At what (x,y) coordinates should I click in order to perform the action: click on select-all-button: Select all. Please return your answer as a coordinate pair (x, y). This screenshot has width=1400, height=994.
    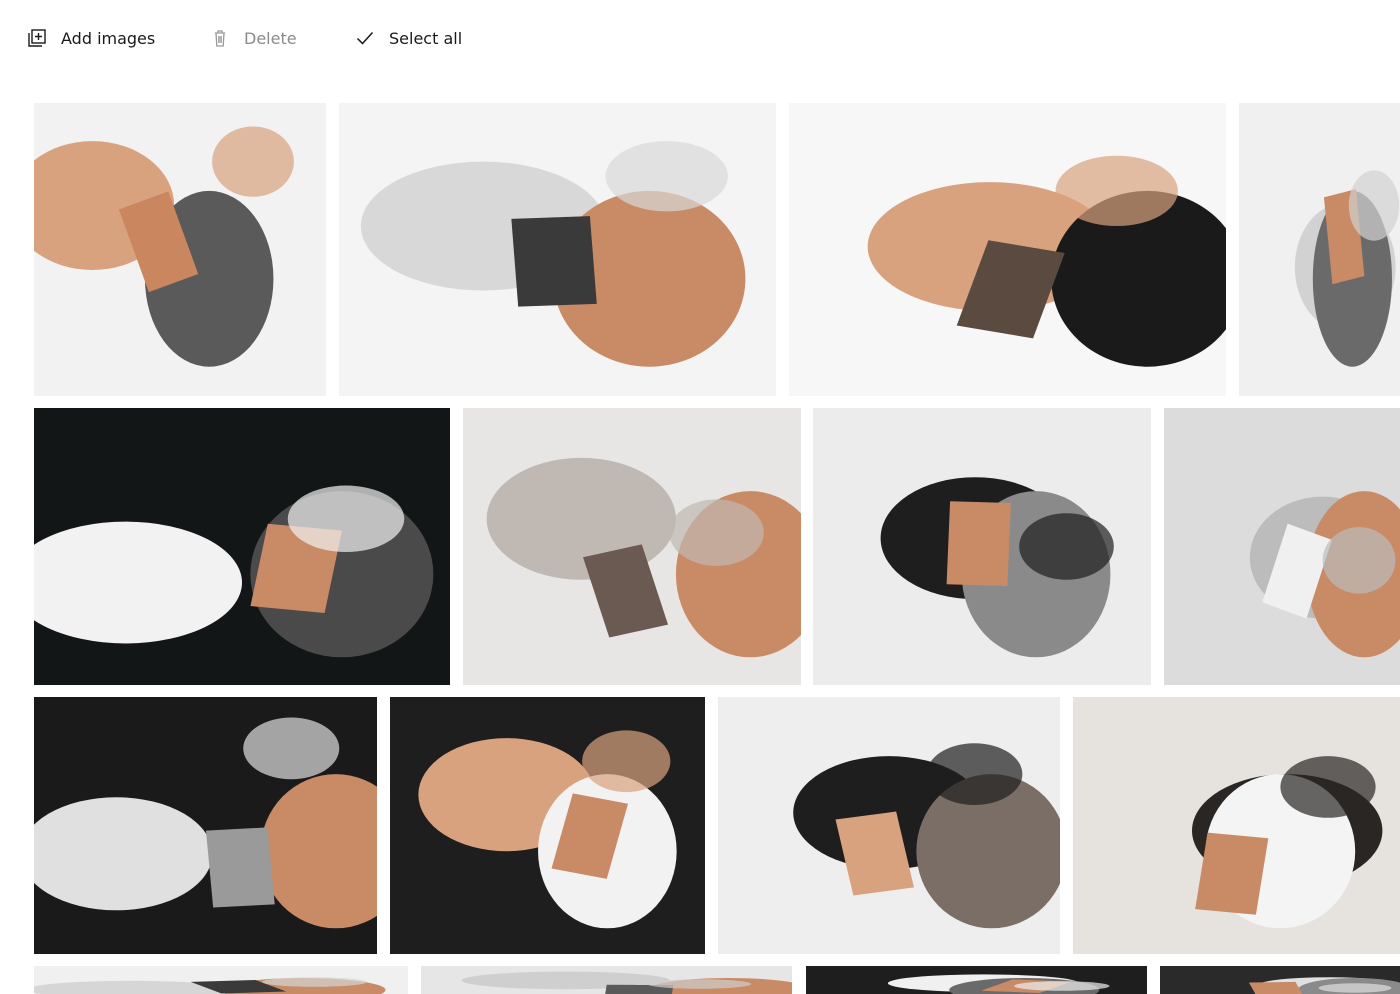
    Looking at the image, I should click on (408, 38).